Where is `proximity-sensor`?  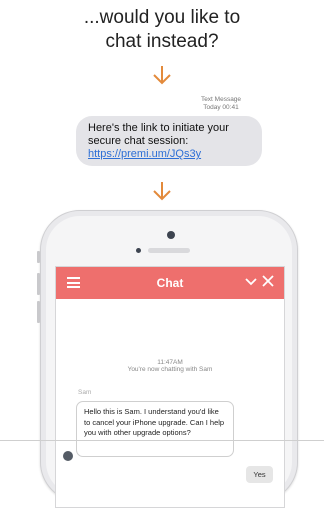
proximity-sensor is located at coordinates (138, 250).